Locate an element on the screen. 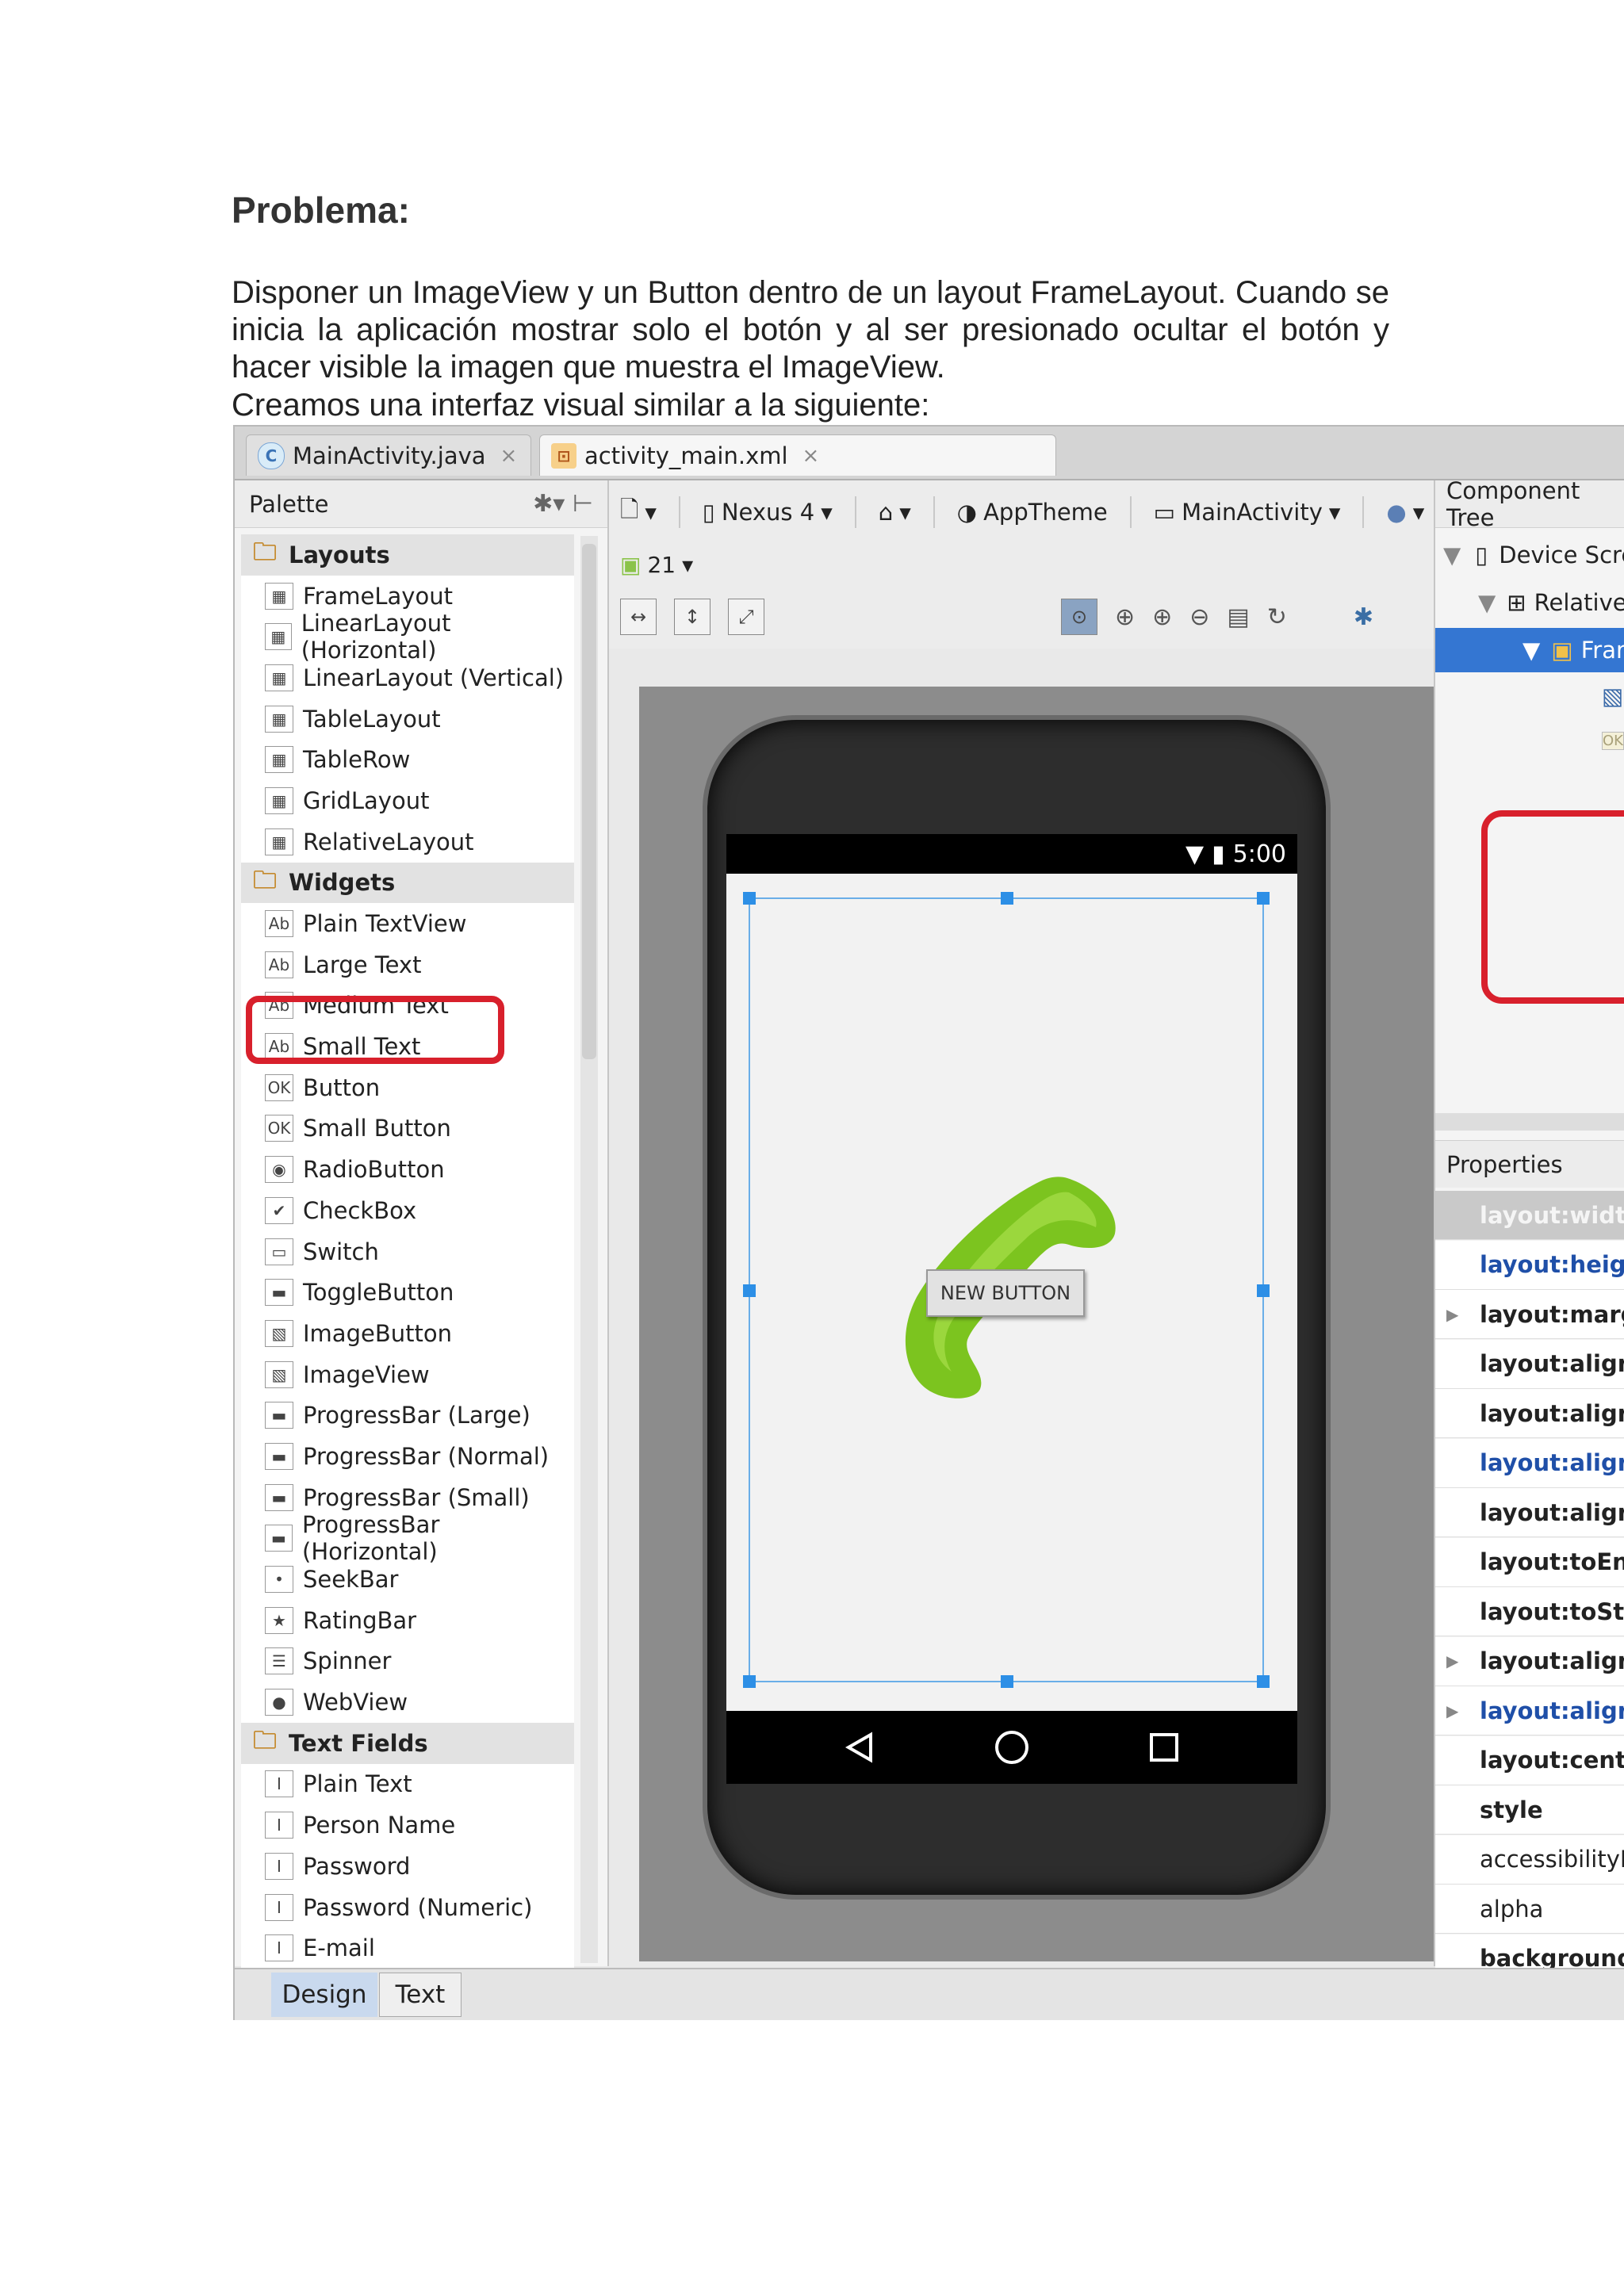  orientation-dropdown: ⌂ ▾ is located at coordinates (895, 512).